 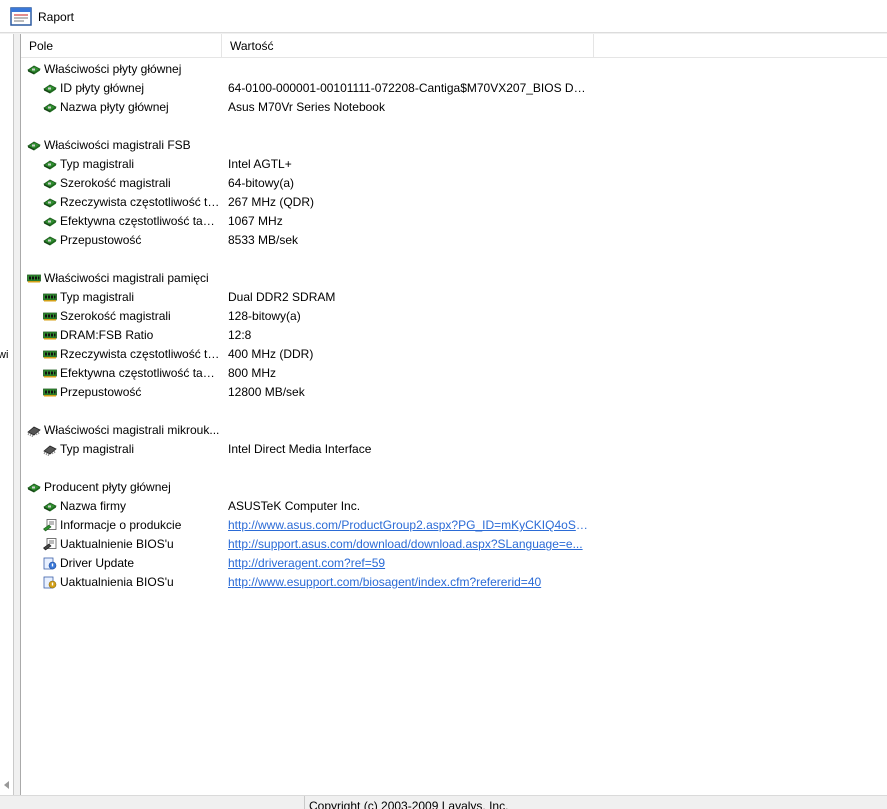 What do you see at coordinates (113, 69) in the screenshot?
I see `group-title: Właściwości płyty głównej` at bounding box center [113, 69].